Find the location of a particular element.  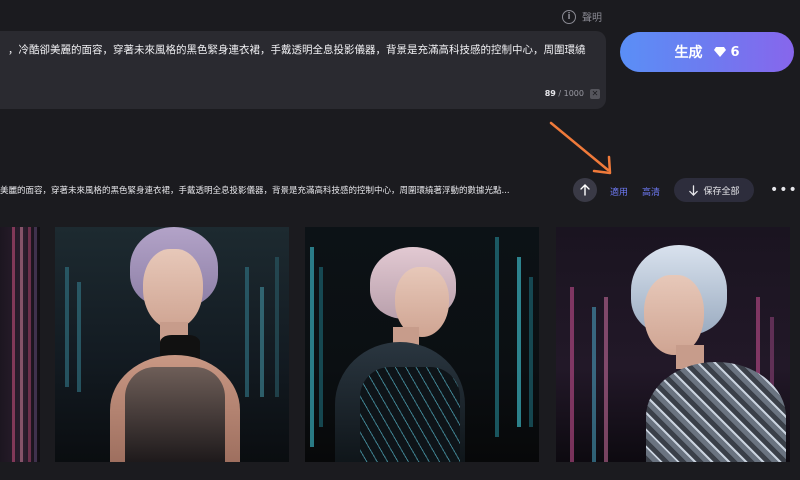

save-all-label: 保存全部 is located at coordinates (721, 191).